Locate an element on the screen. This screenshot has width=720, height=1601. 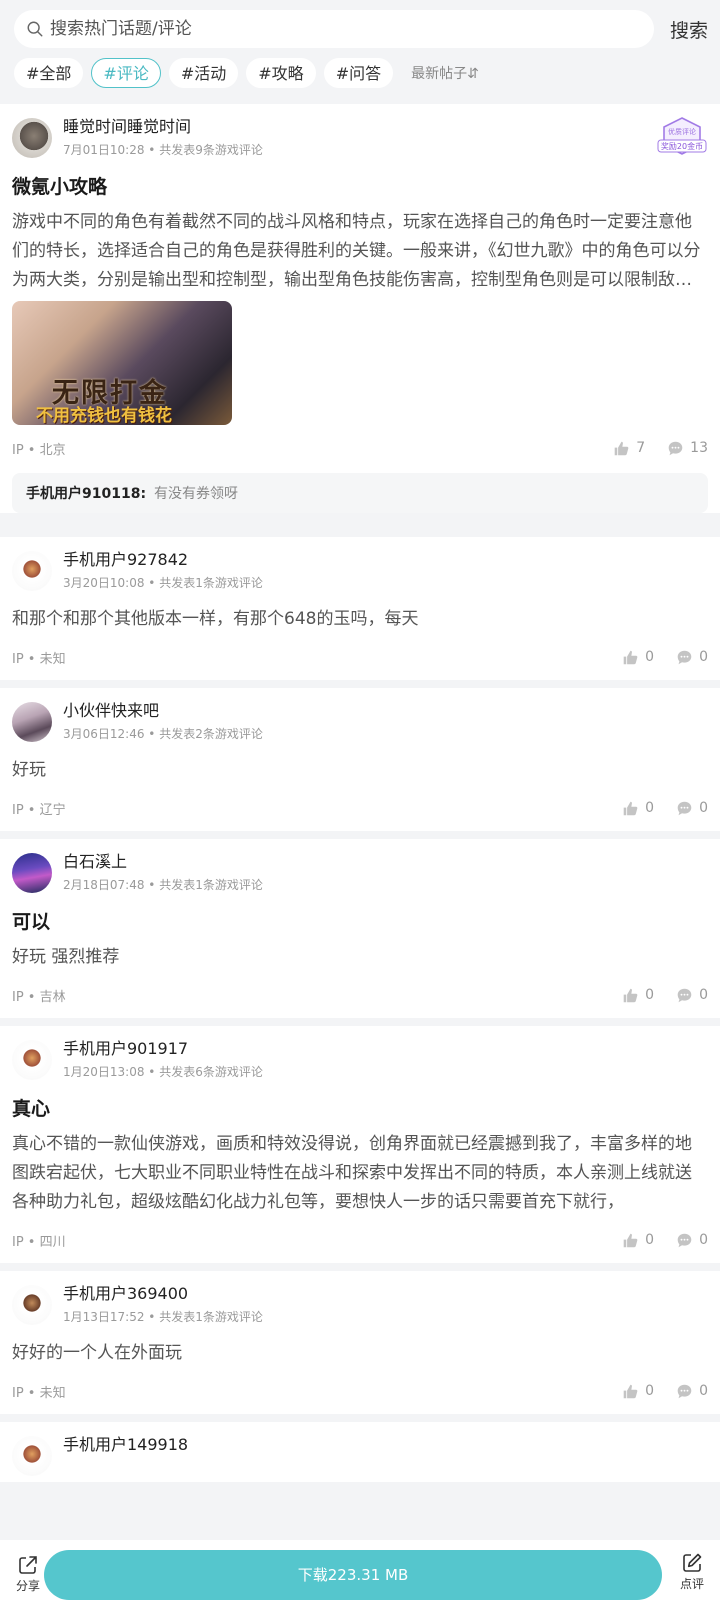
username: 白石溪上 is located at coordinates (163, 862).